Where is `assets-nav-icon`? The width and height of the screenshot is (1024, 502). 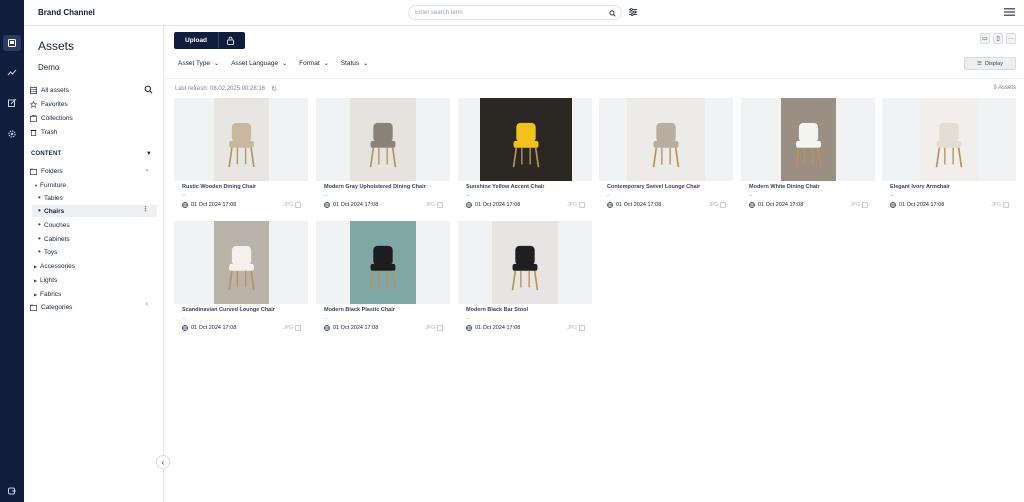 assets-nav-icon is located at coordinates (12, 43).